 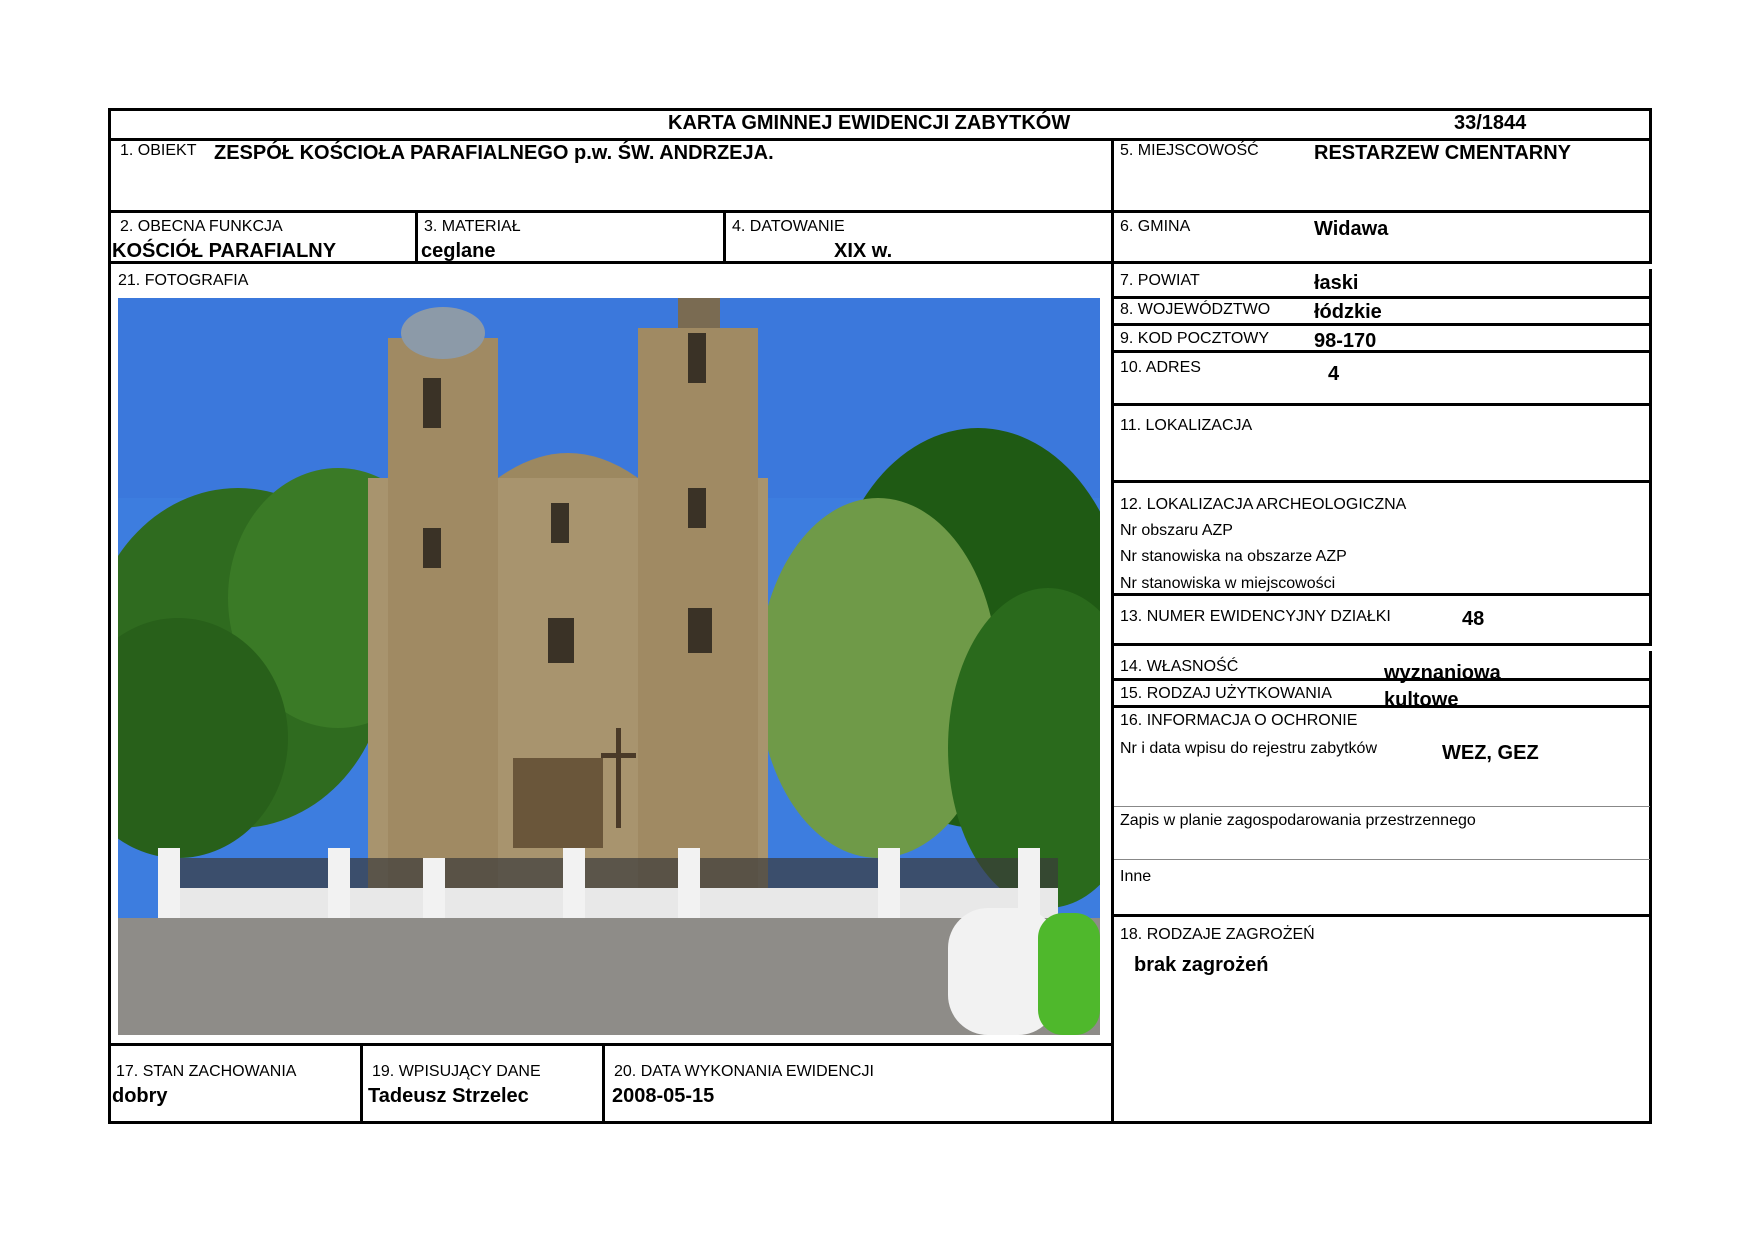 What do you see at coordinates (1490, 753) in the screenshot?
I see `register-value: WEZ, GEZ` at bounding box center [1490, 753].